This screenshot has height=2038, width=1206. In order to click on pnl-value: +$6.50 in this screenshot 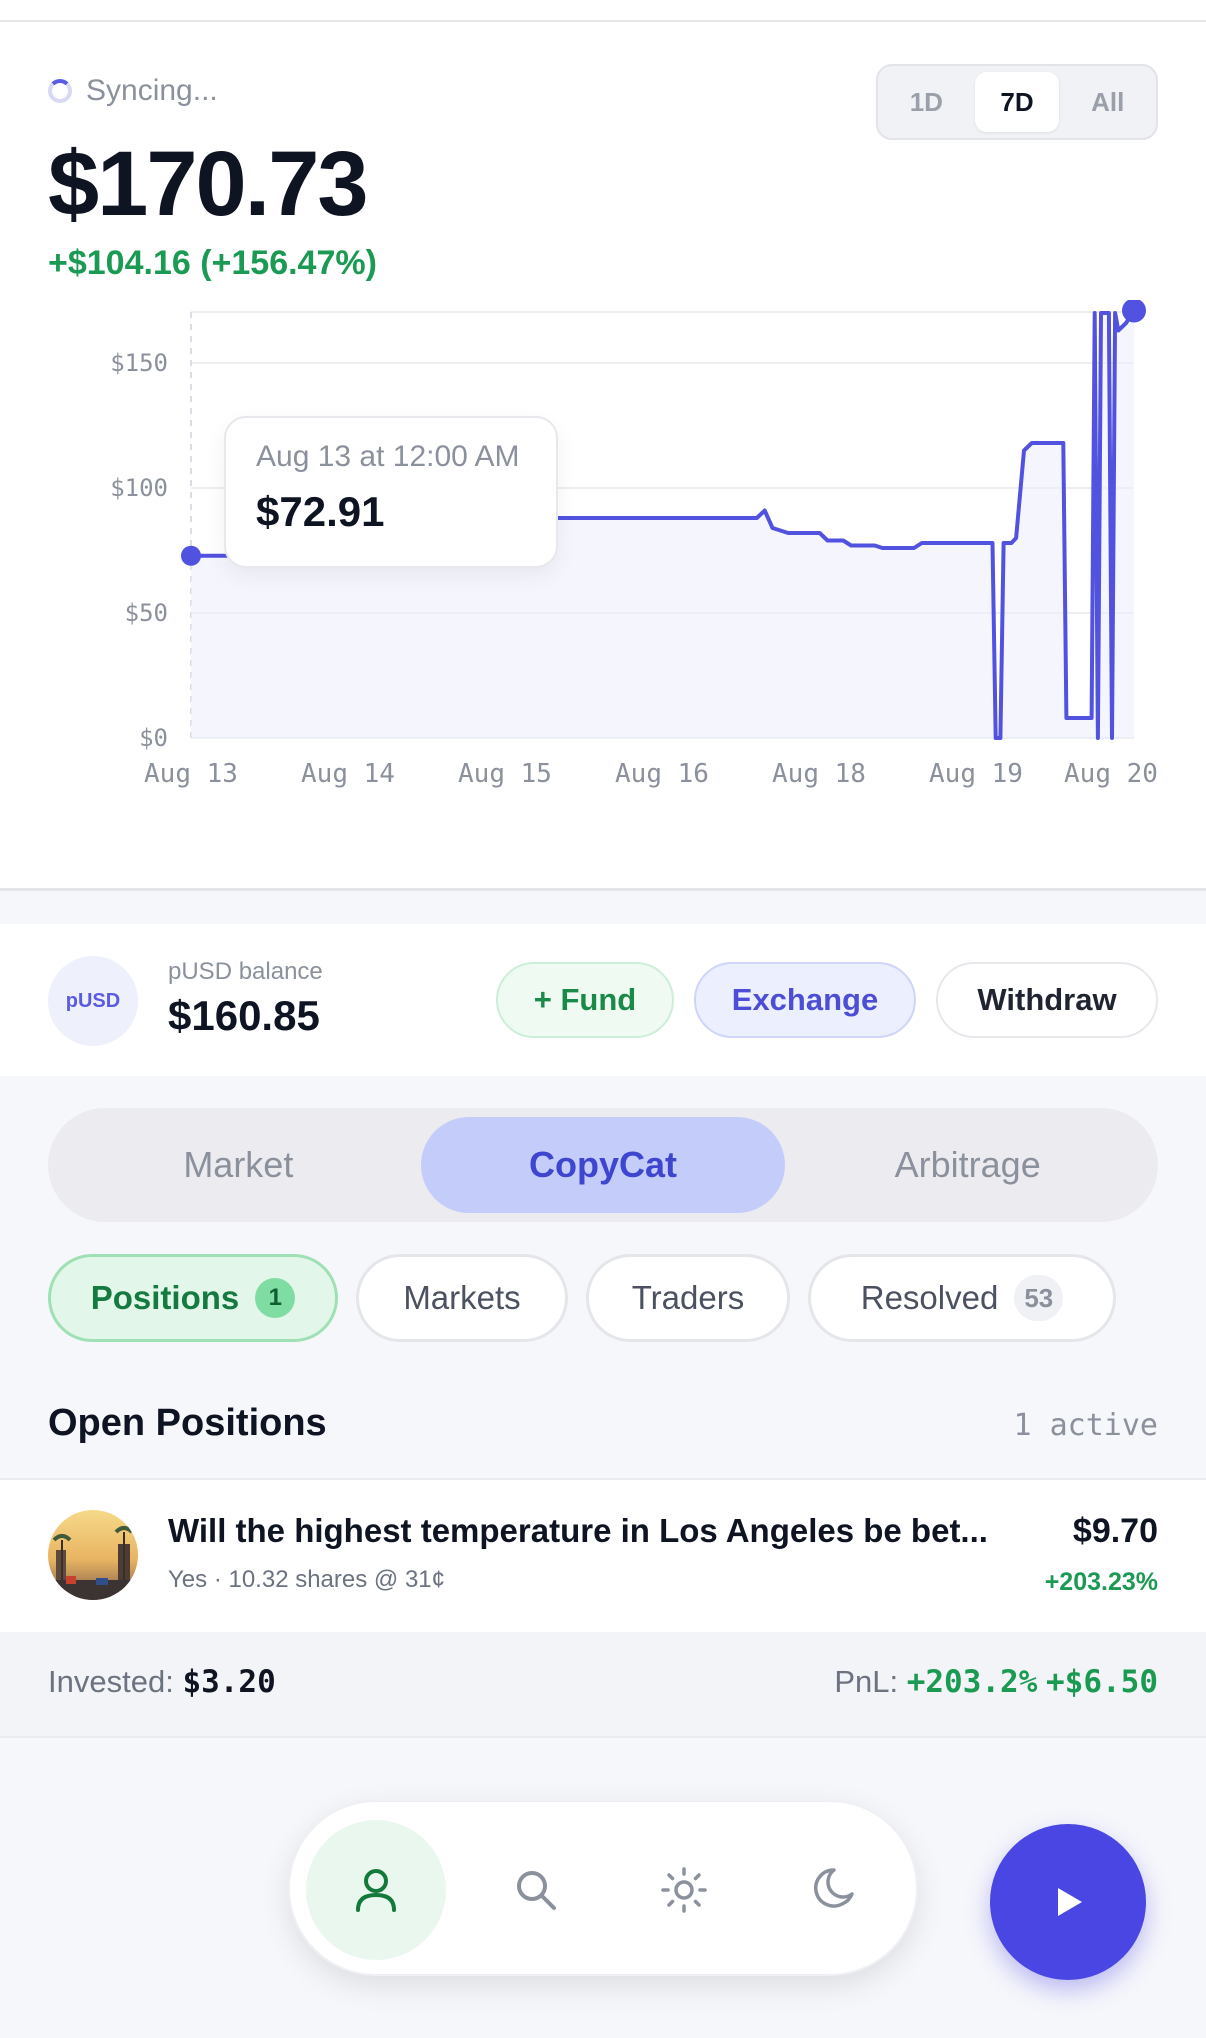, I will do `click(1102, 1682)`.